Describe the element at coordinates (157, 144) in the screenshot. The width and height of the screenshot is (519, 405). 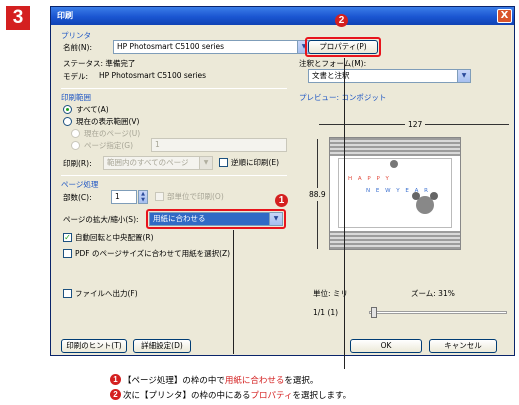
I see `pages-input-value: 1` at that location.